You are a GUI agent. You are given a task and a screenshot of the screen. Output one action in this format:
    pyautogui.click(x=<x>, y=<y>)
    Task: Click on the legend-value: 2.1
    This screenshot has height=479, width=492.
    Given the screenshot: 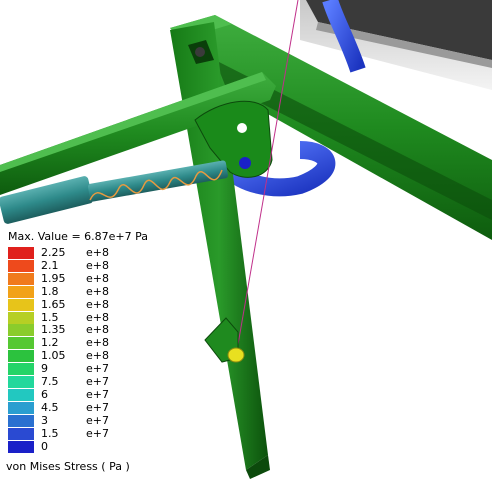 What is the action you would take?
    pyautogui.click(x=50, y=265)
    